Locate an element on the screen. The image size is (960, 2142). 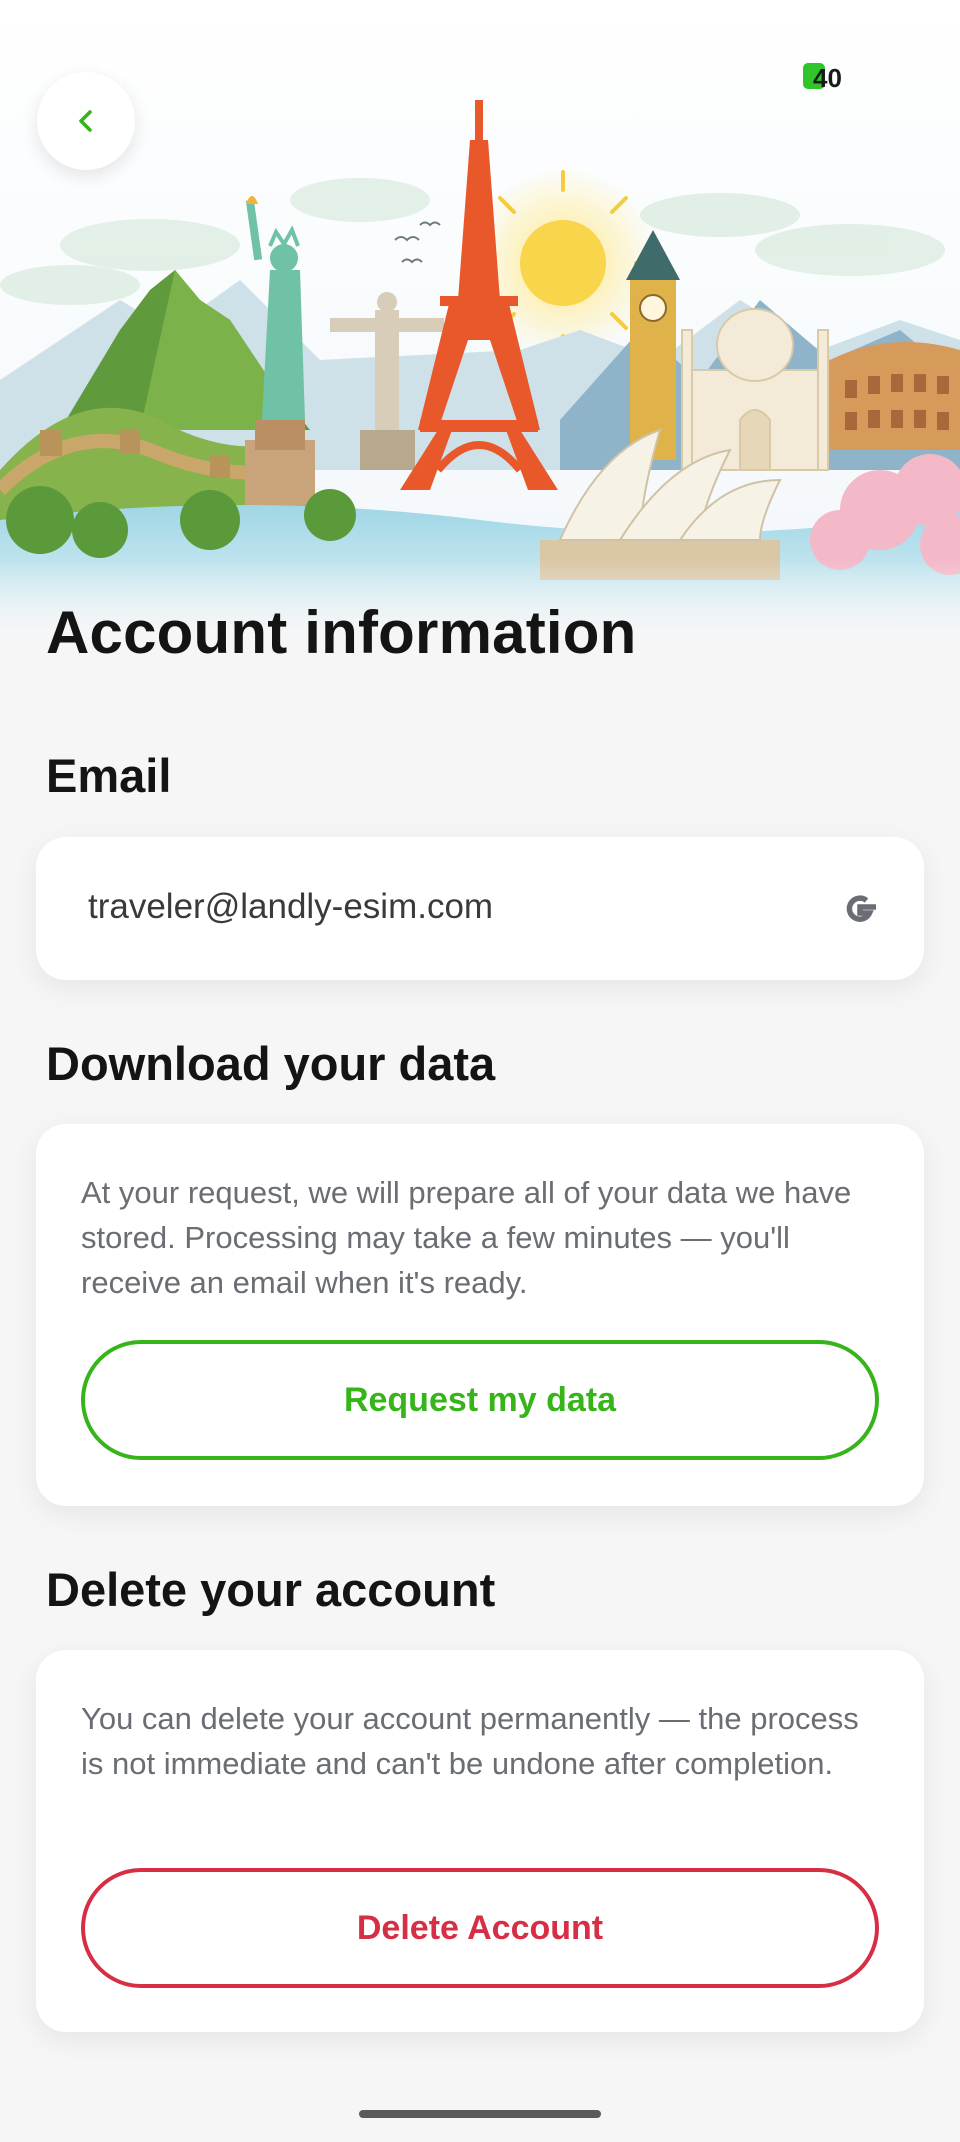
google-icon is located at coordinates (861, 908).